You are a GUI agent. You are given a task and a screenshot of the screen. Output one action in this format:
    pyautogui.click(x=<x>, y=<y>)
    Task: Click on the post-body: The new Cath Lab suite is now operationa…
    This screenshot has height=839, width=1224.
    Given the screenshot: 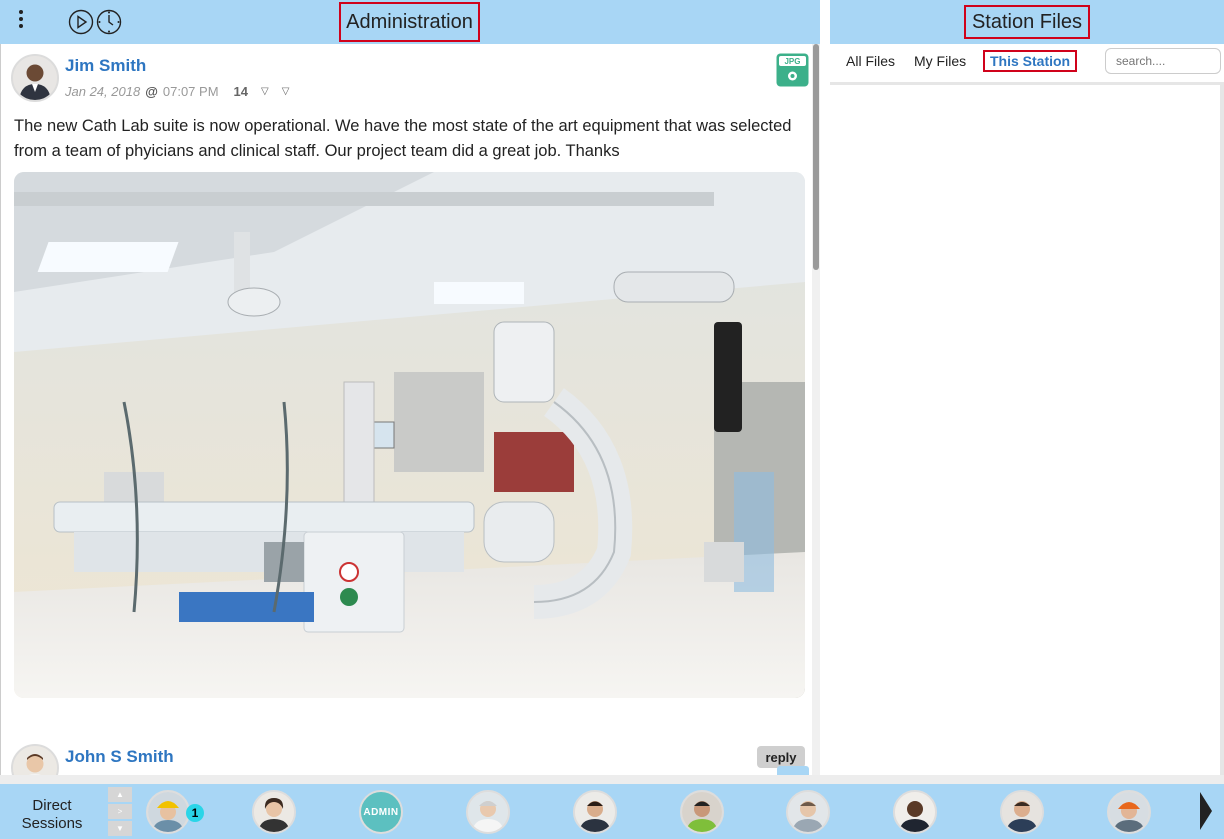 What is the action you would take?
    pyautogui.click(x=403, y=138)
    